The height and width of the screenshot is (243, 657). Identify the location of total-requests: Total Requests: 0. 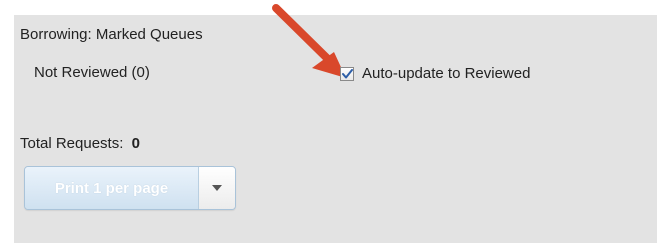
(80, 143).